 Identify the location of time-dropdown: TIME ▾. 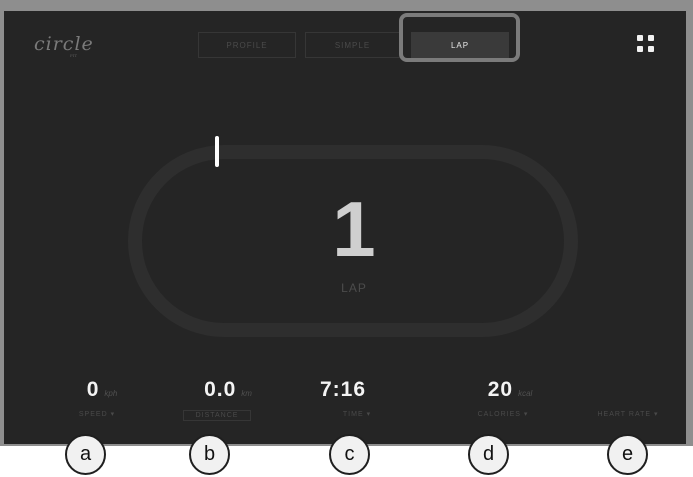
(357, 414).